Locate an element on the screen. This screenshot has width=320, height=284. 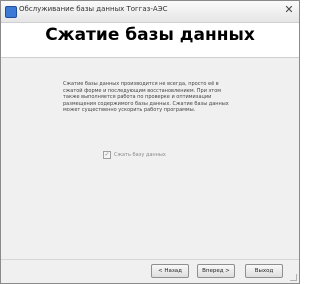
compress-checkbox-label: Сжать базу данных is located at coordinates (140, 155).